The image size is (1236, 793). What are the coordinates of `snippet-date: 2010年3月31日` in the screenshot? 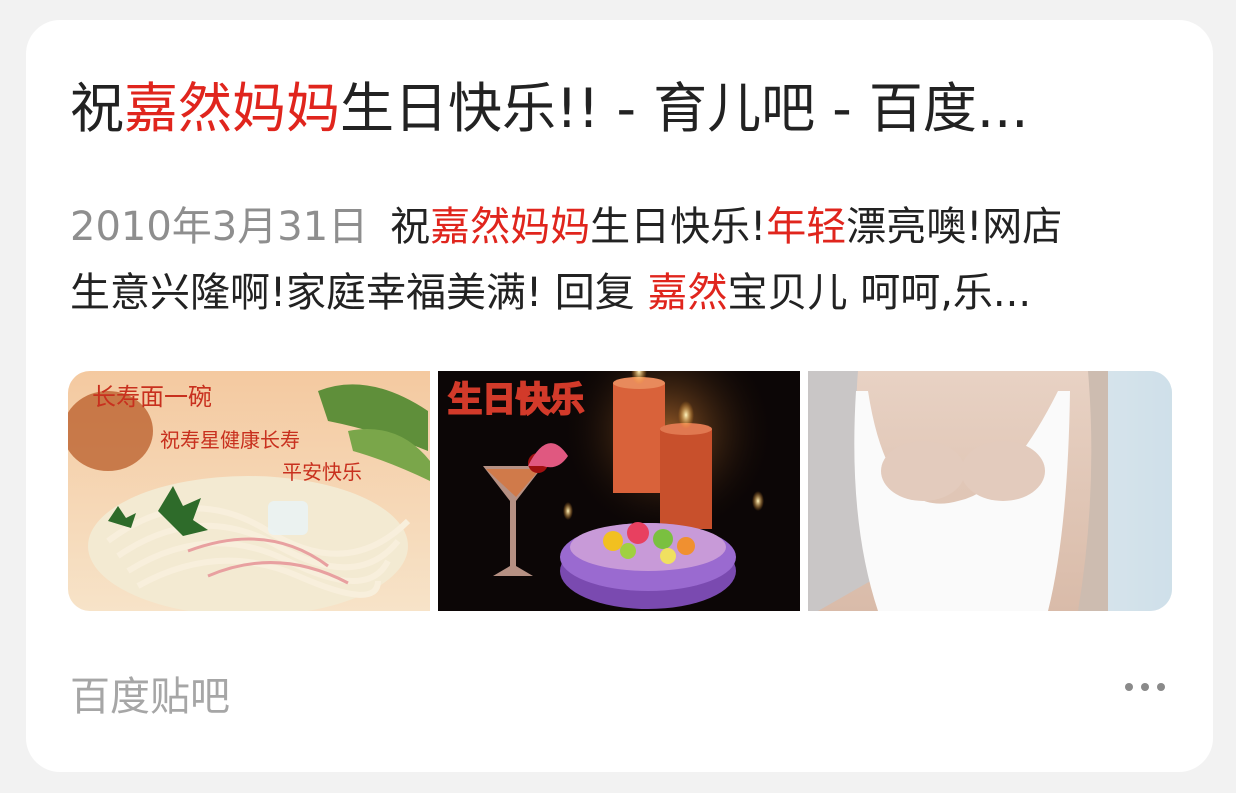 It's located at (219, 227).